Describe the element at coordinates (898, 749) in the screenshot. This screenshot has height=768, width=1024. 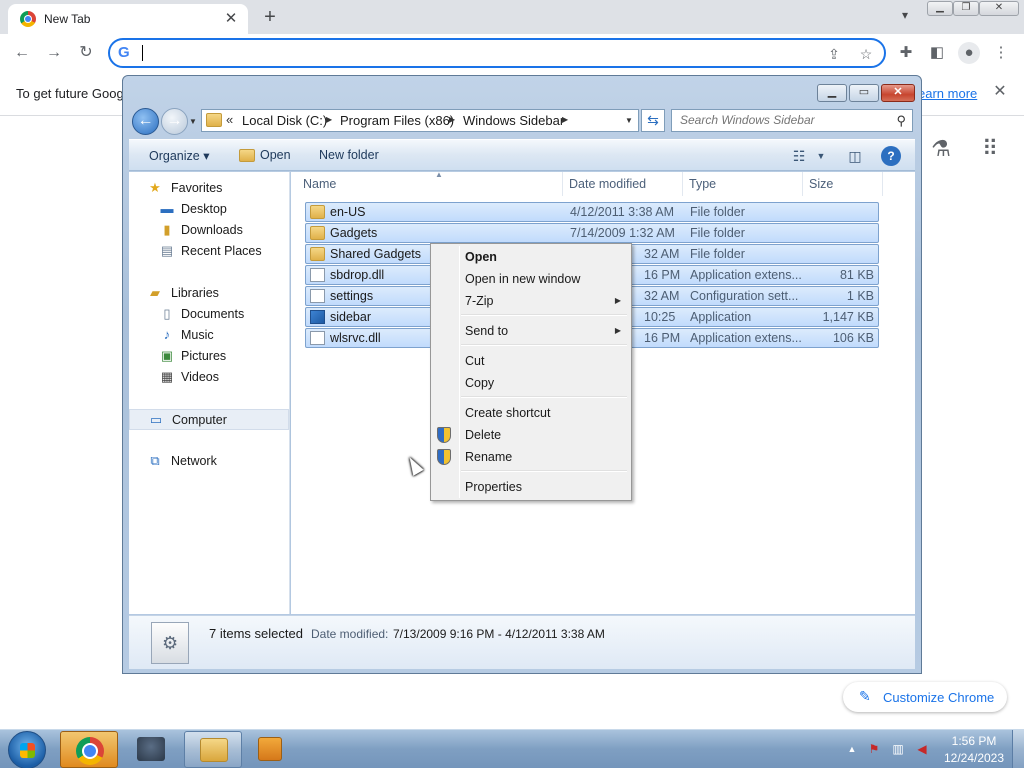
I see `network-status-icon: ▥` at that location.